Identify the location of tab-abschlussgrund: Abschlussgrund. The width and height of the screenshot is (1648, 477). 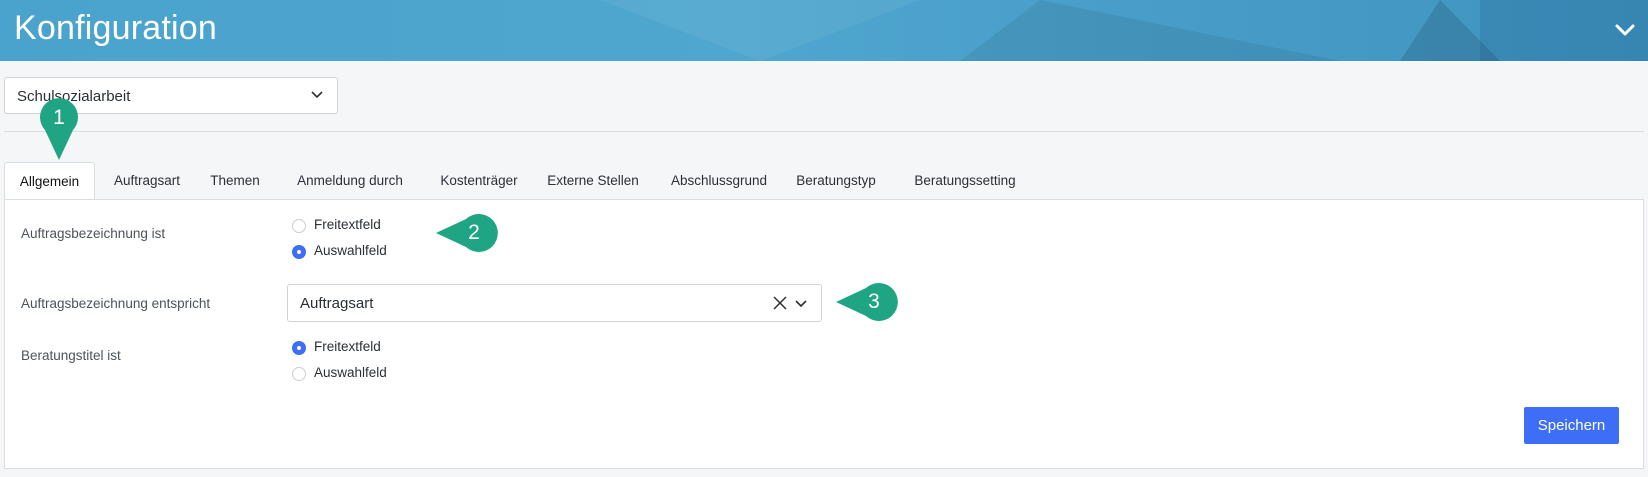
(719, 180).